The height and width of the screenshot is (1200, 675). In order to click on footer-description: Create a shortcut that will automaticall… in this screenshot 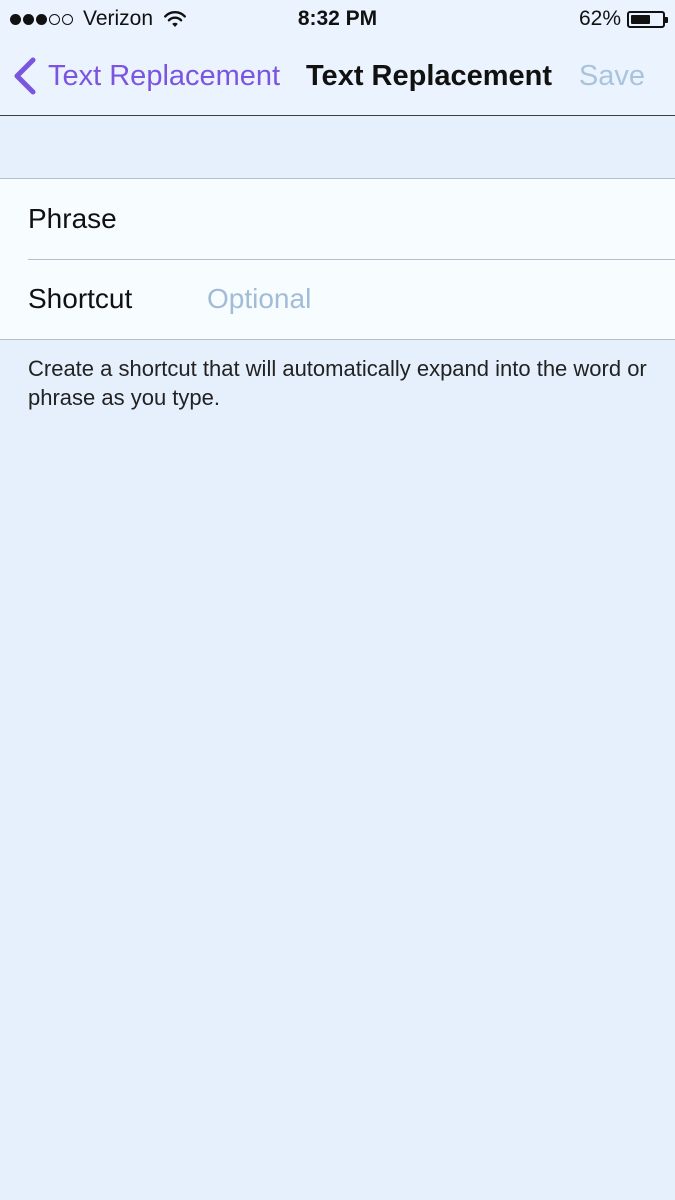, I will do `click(337, 383)`.